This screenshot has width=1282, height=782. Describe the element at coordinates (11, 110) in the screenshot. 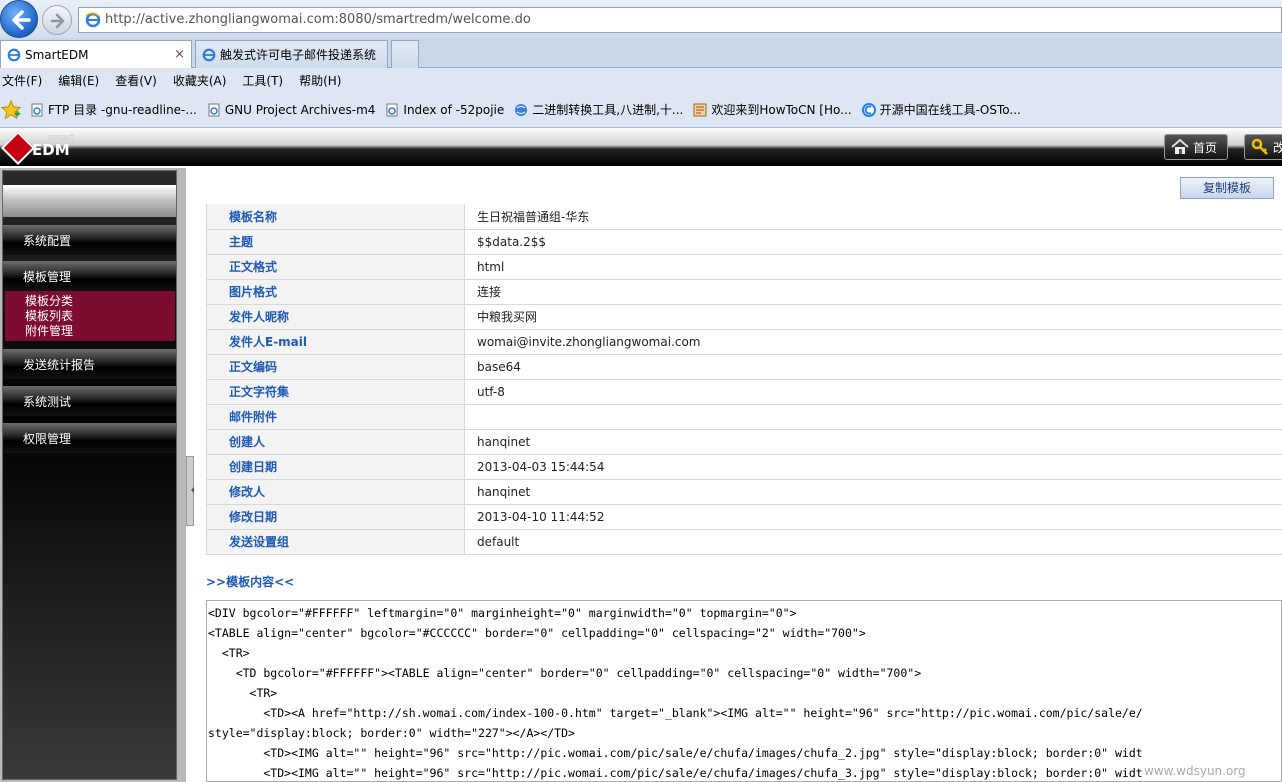

I see `favorites-star-icon` at that location.